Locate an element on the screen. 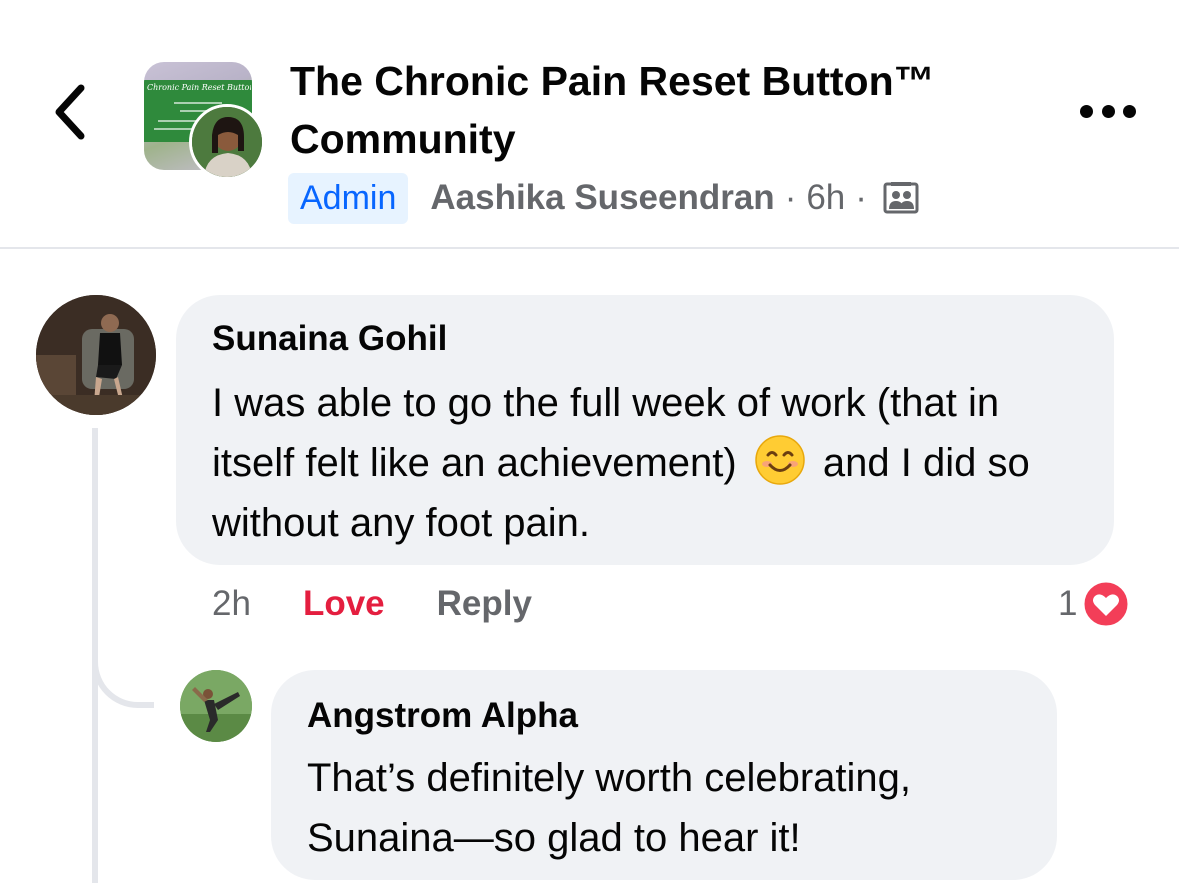  commenter-avatar-image is located at coordinates (96, 355).